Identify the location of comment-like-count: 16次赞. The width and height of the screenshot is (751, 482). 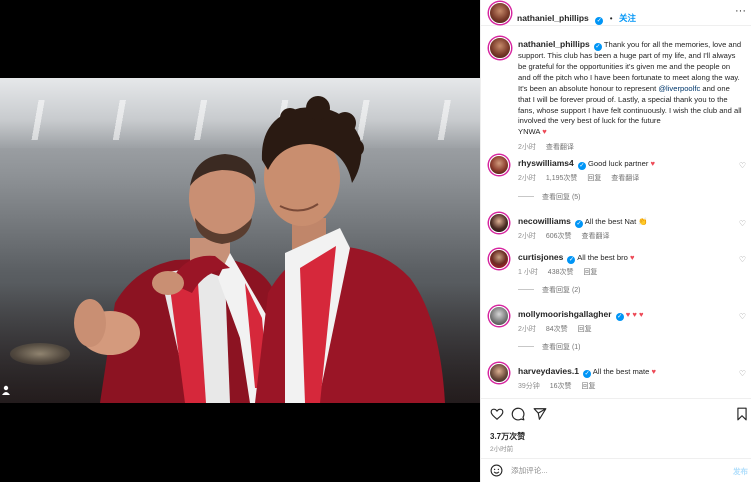
(561, 386).